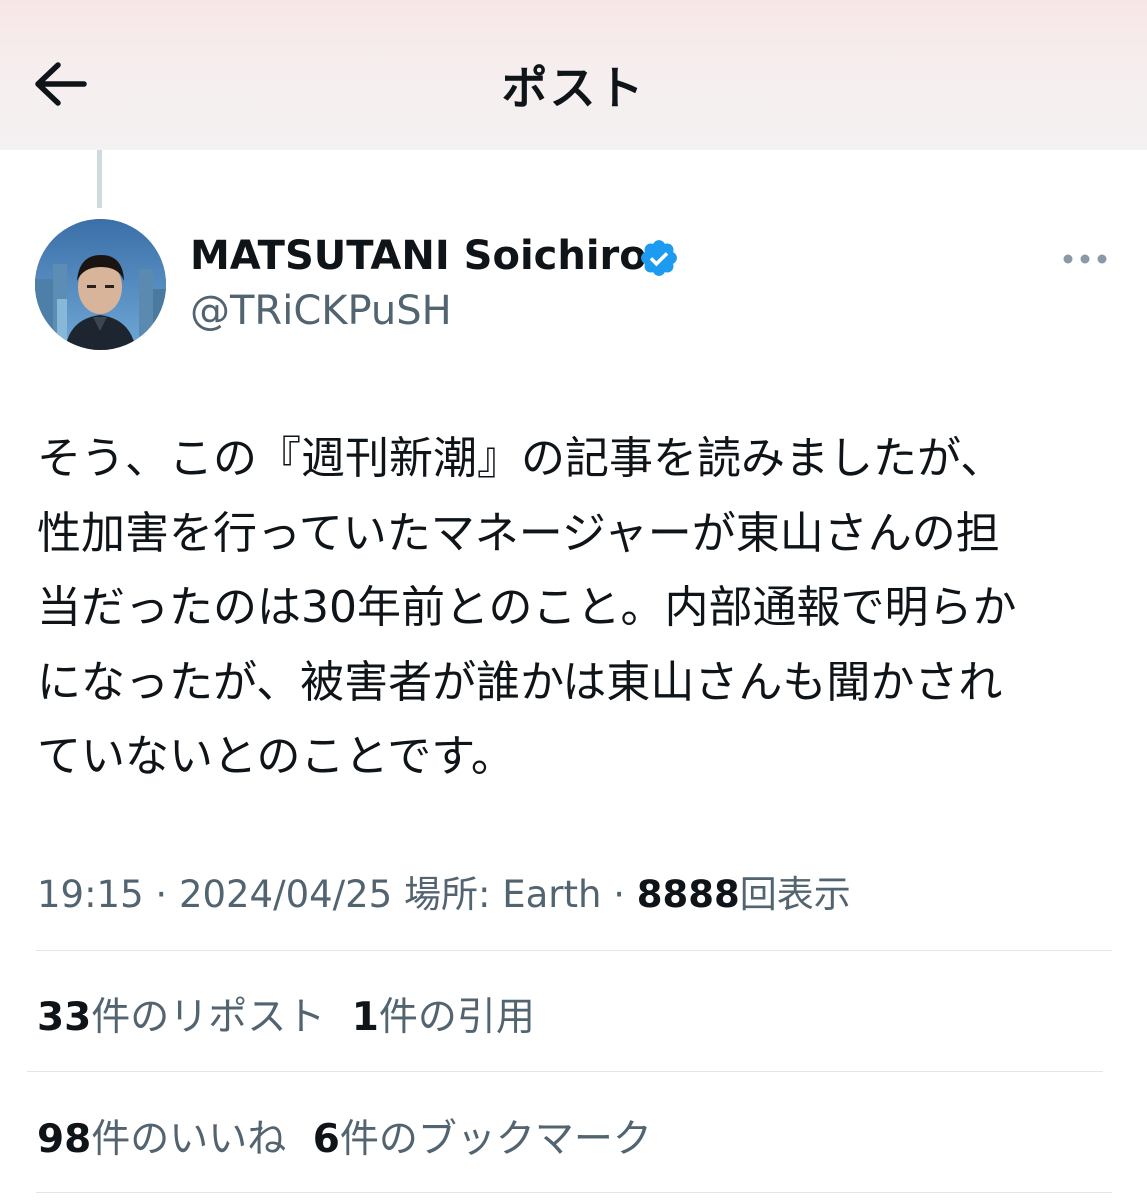 The image size is (1147, 1200). Describe the element at coordinates (502, 894) in the screenshot. I see `post-location: 場所: Earth` at that location.